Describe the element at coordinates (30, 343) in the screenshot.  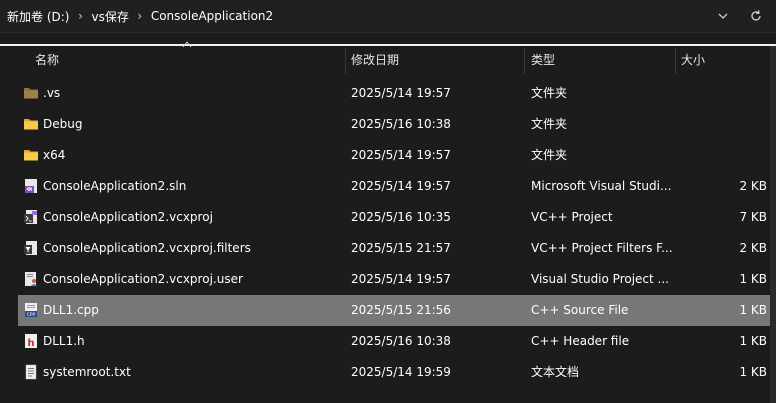
I see `svg-text: h` at that location.